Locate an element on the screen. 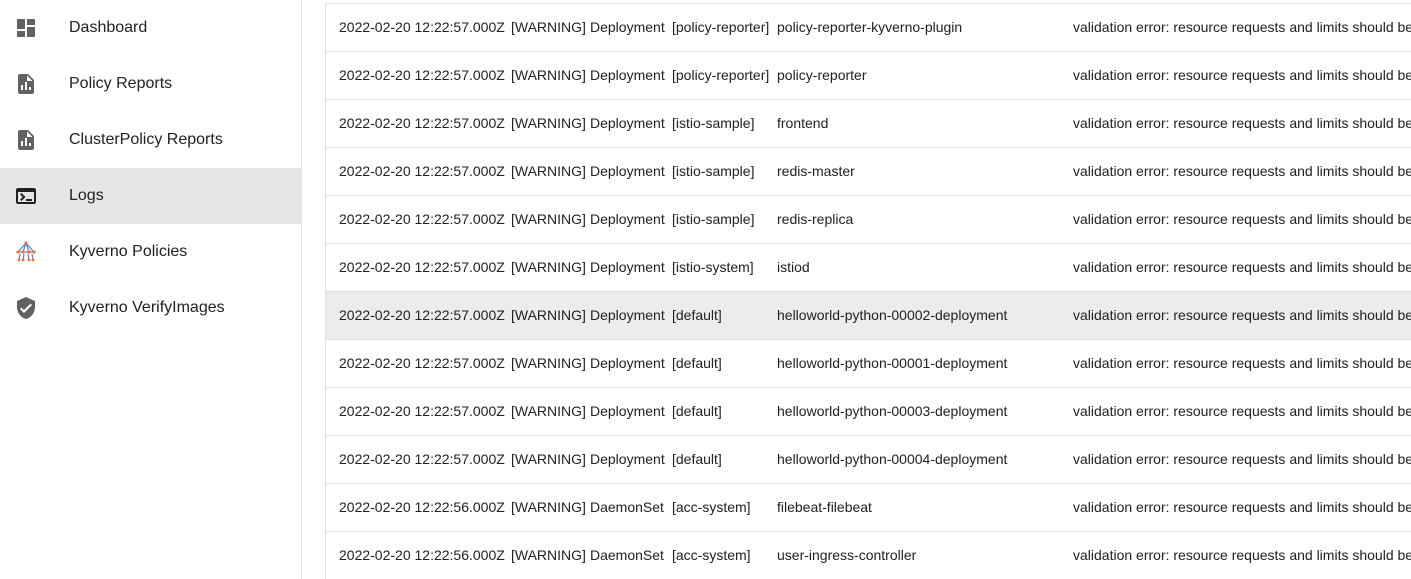 The width and height of the screenshot is (1411, 579). log-namespace: [istio-system] is located at coordinates (713, 267).